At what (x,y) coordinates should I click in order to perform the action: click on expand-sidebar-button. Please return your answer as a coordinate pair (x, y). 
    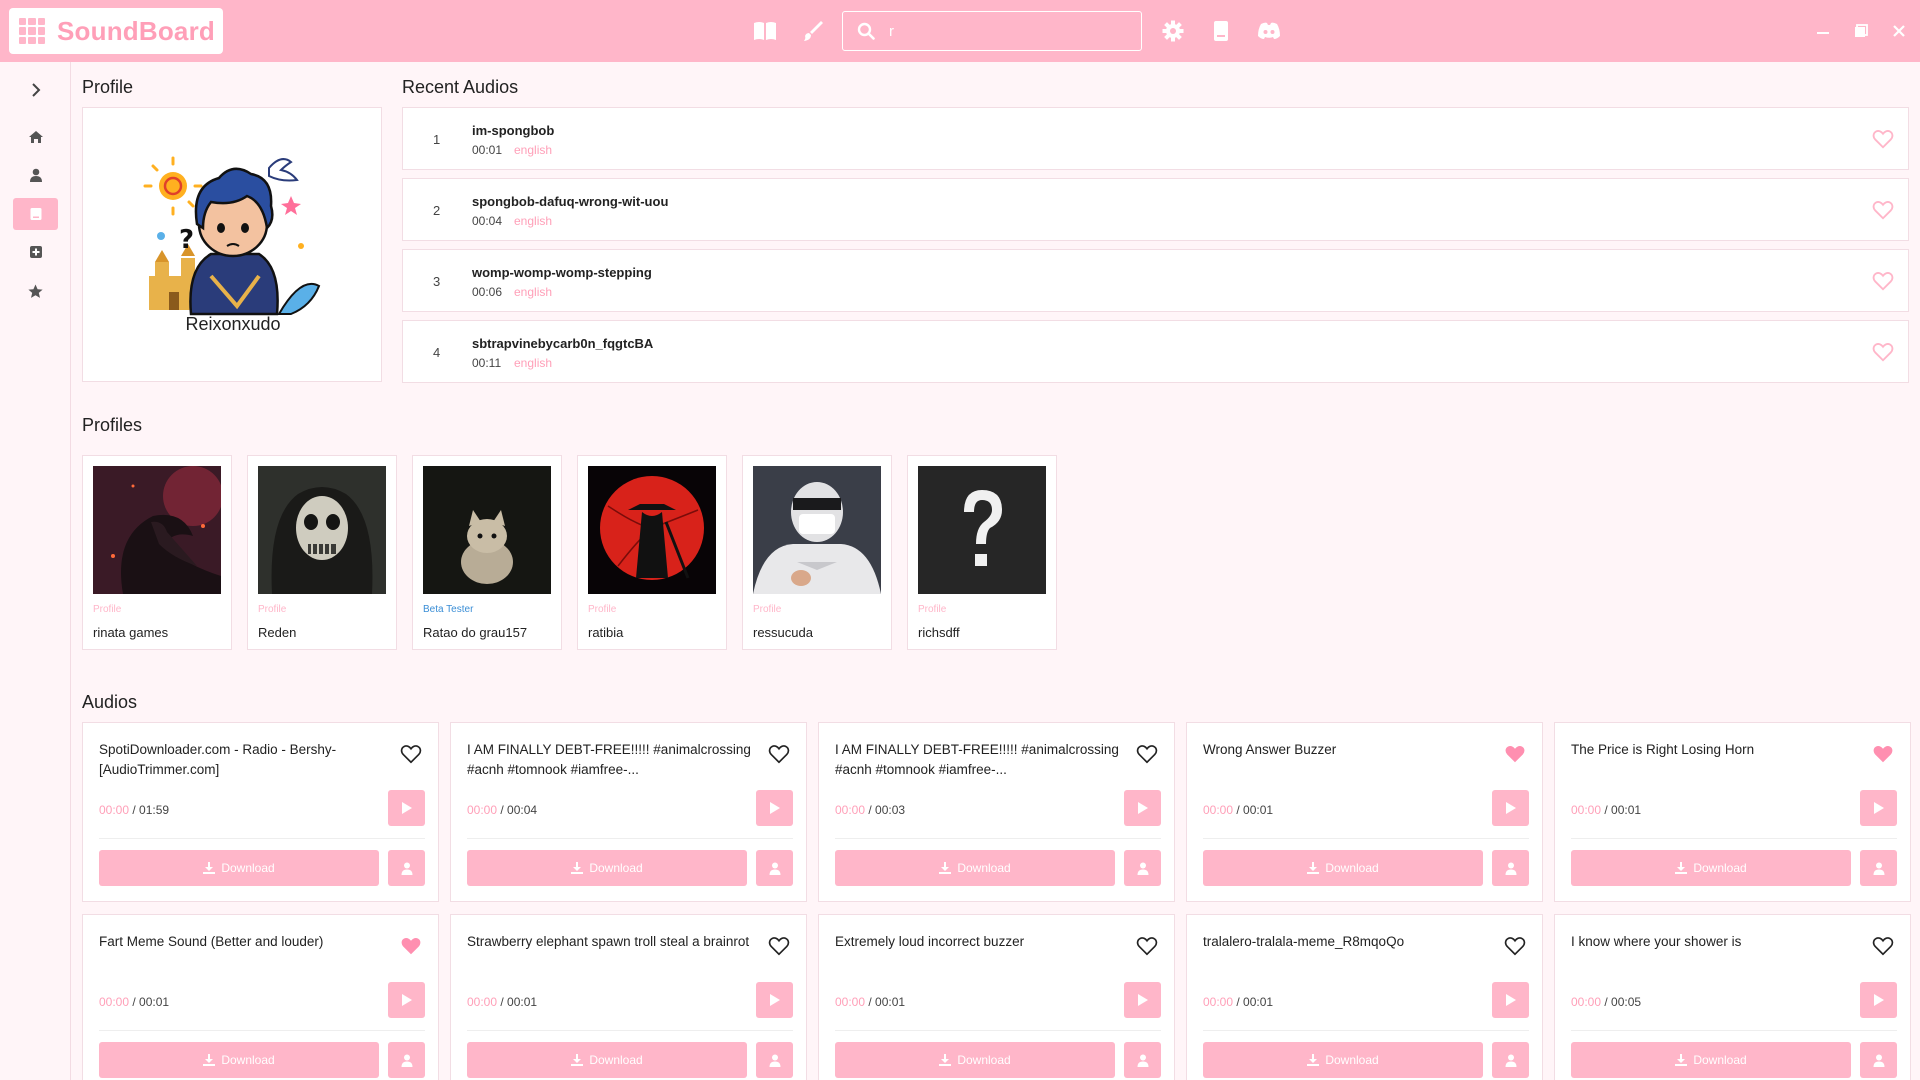
    Looking at the image, I should click on (35, 90).